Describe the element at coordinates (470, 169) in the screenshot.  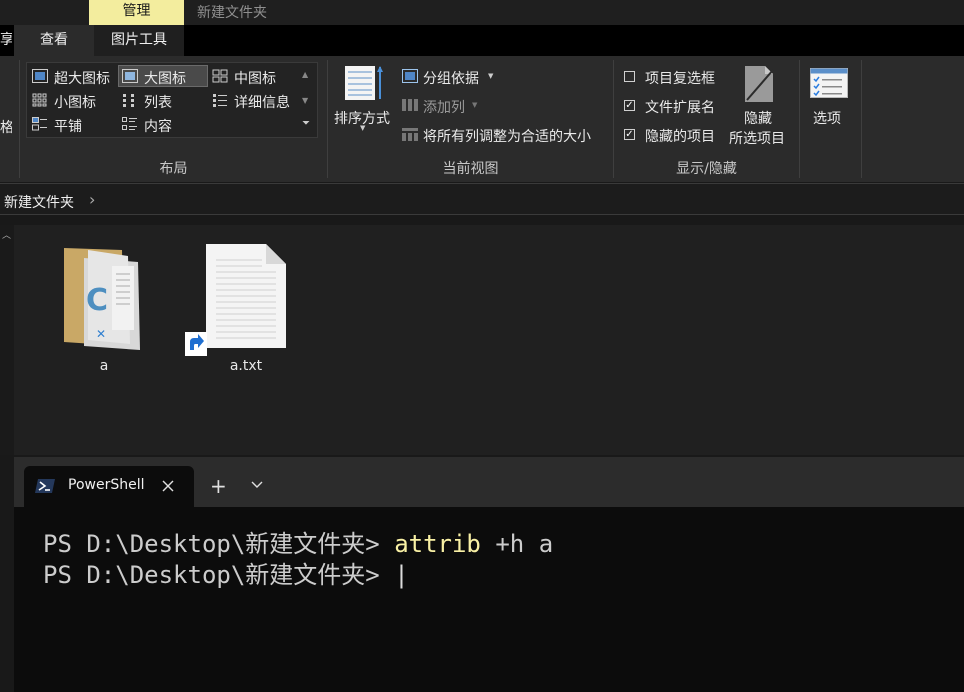
I see `group-label-current-view: 当前视图` at that location.